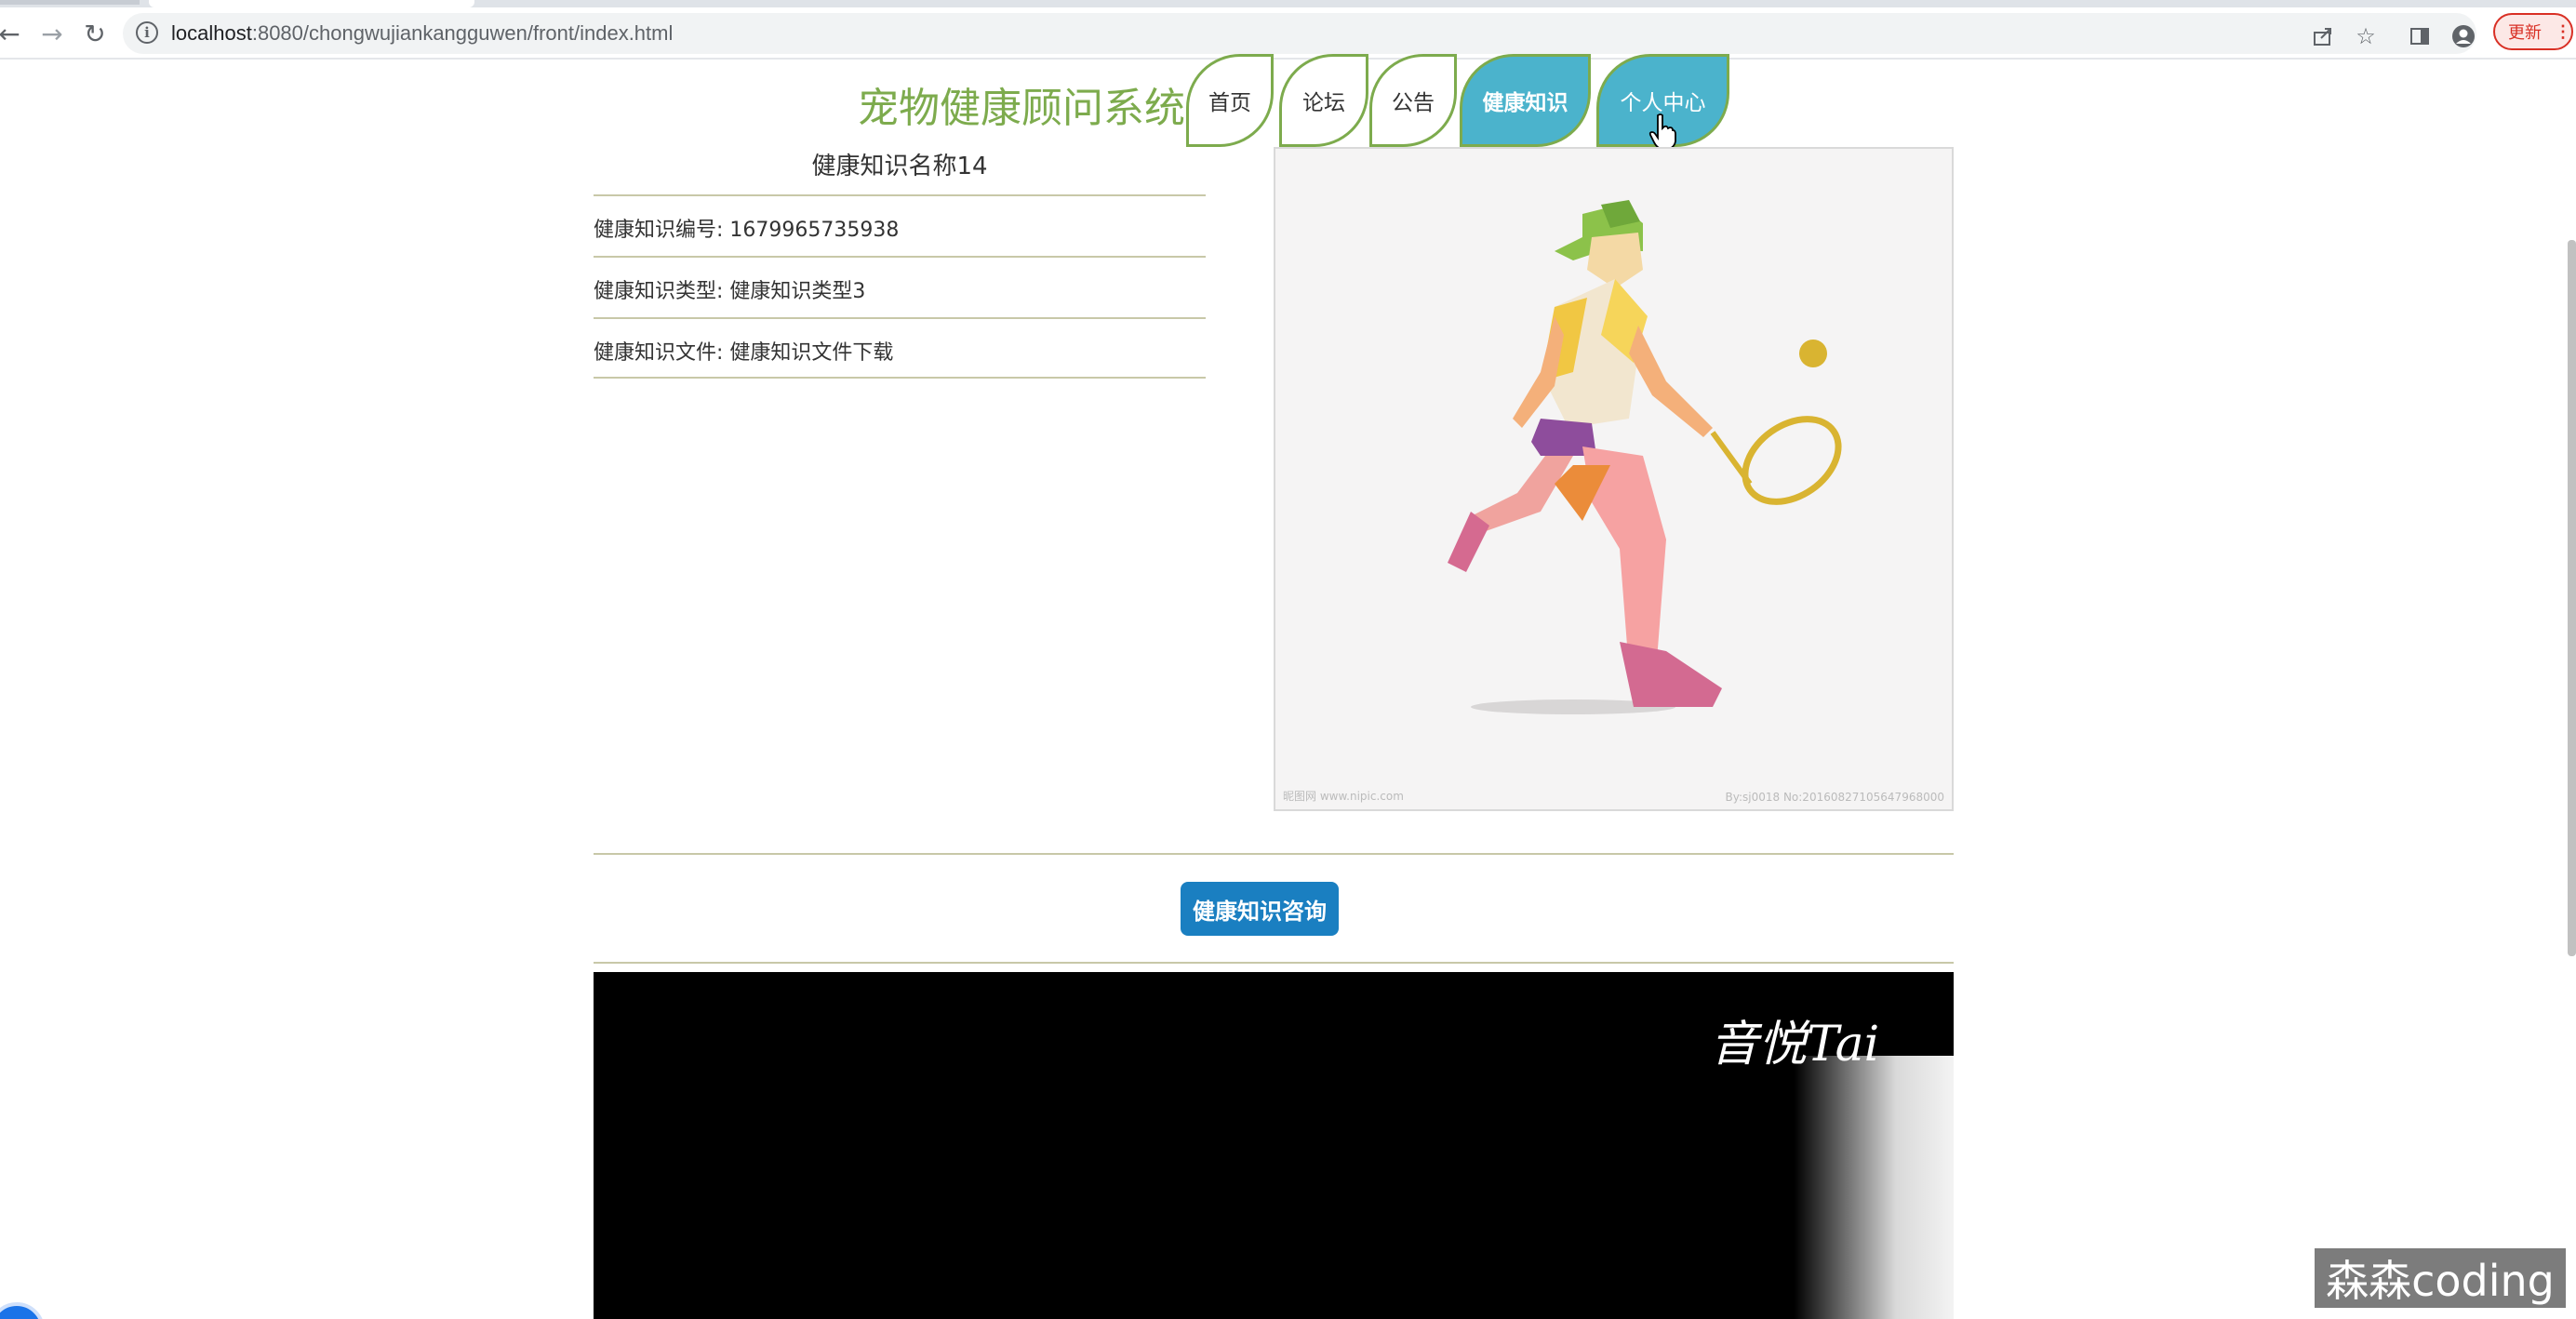 Image resolution: width=2576 pixels, height=1319 pixels. Describe the element at coordinates (1525, 103) in the screenshot. I see `nav-tab-label: 健康知识` at that location.